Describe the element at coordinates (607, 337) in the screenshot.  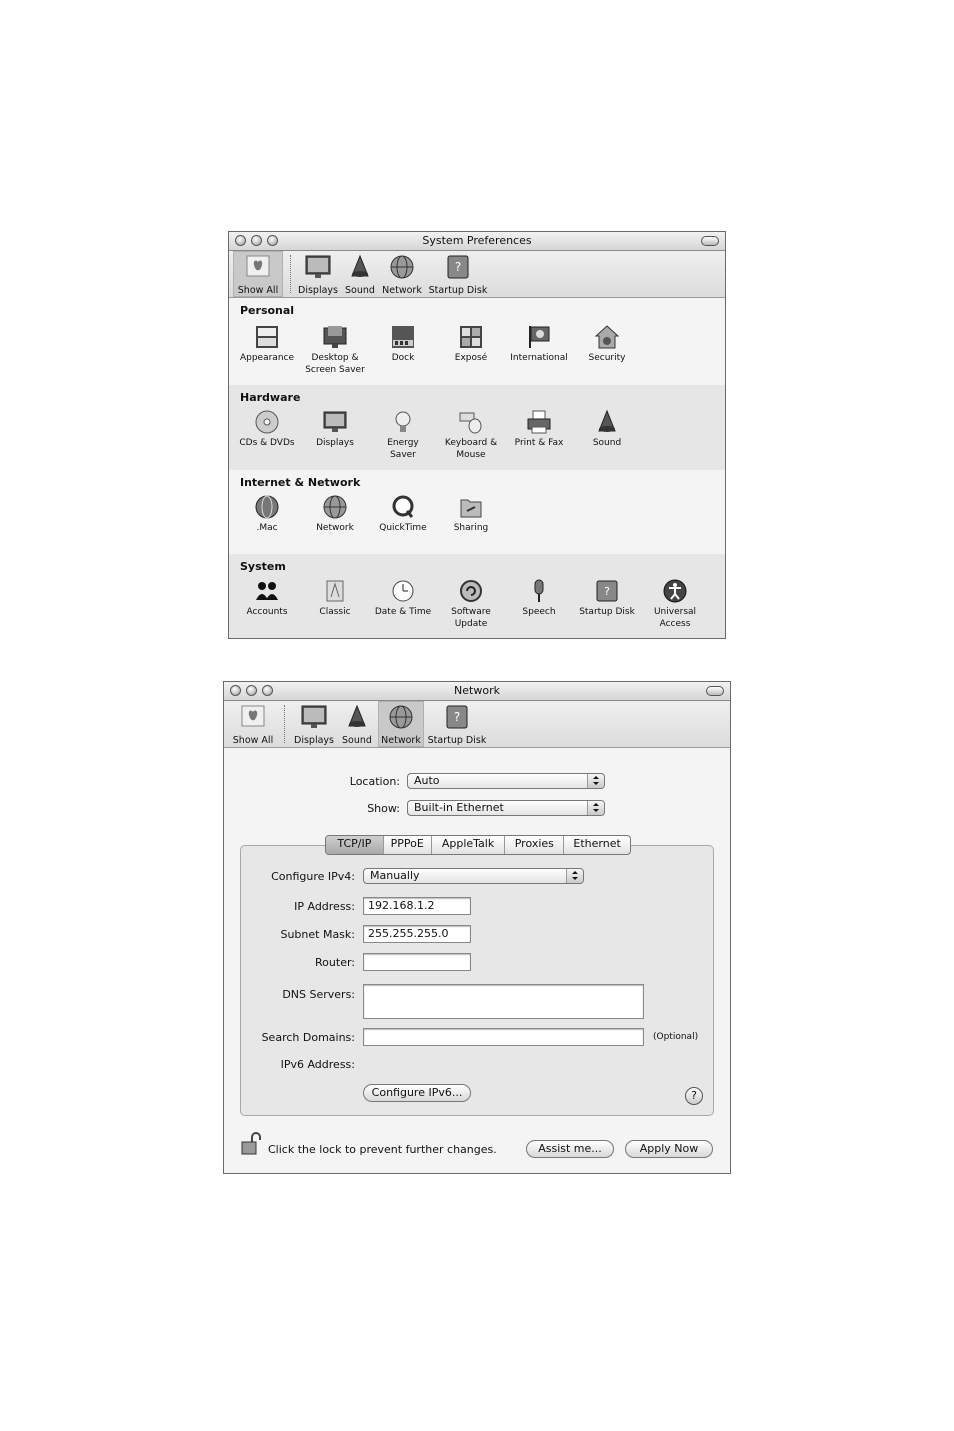
I see `house-safe-icon` at that location.